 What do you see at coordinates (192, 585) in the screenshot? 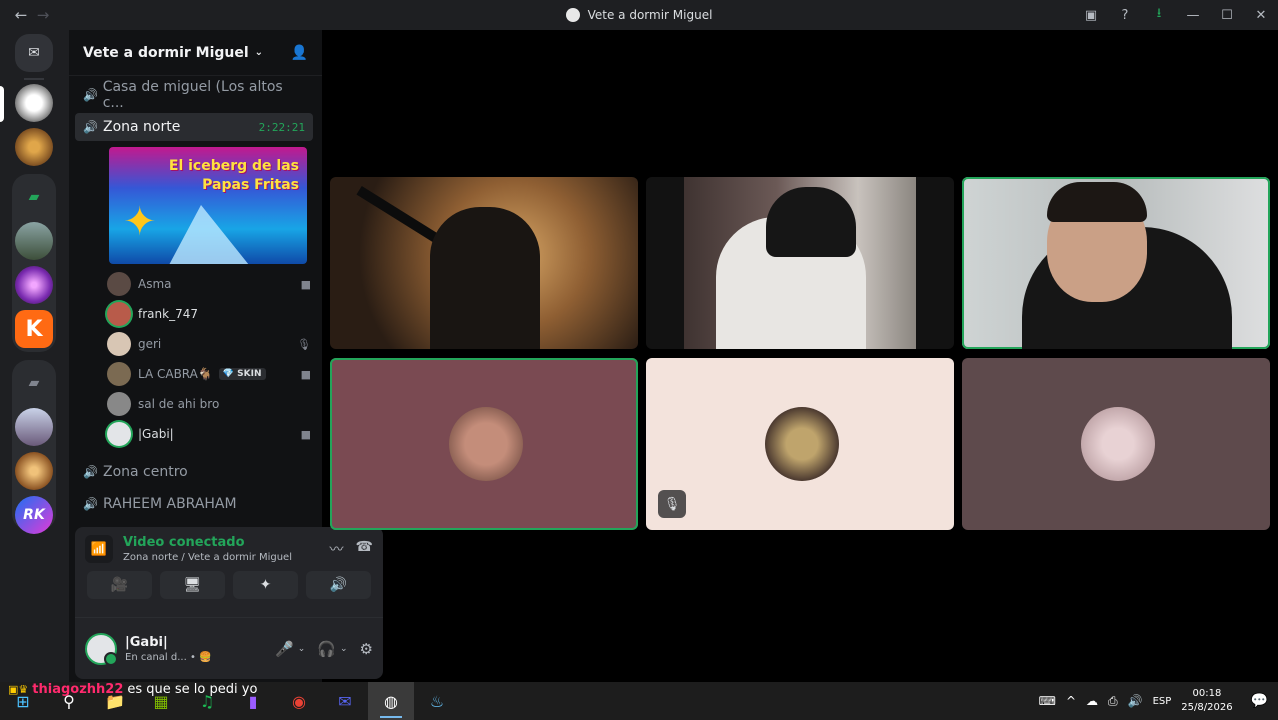
I see `screen-share-button: 🖥` at bounding box center [192, 585].